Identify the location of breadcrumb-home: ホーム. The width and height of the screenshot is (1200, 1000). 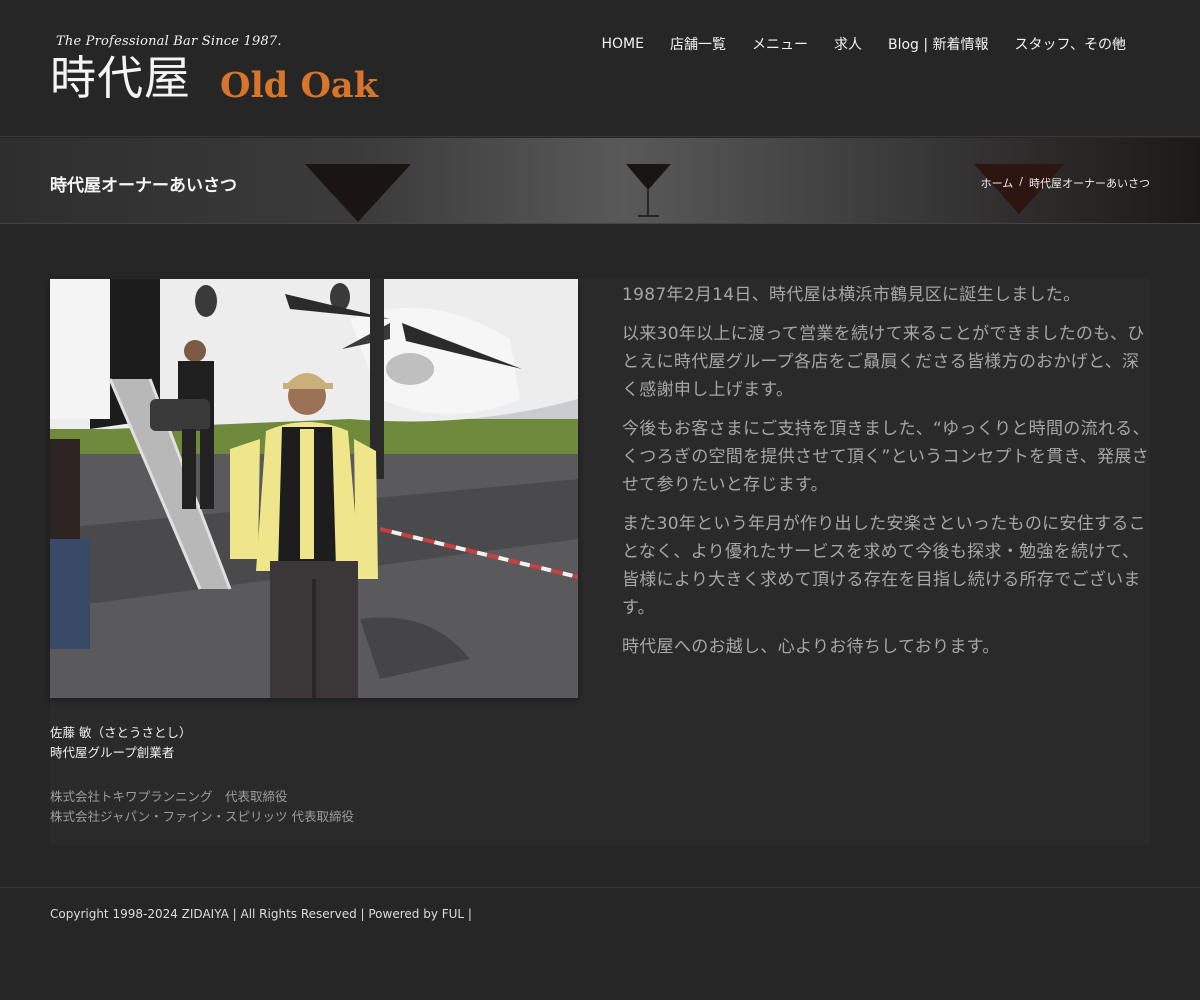
(997, 183).